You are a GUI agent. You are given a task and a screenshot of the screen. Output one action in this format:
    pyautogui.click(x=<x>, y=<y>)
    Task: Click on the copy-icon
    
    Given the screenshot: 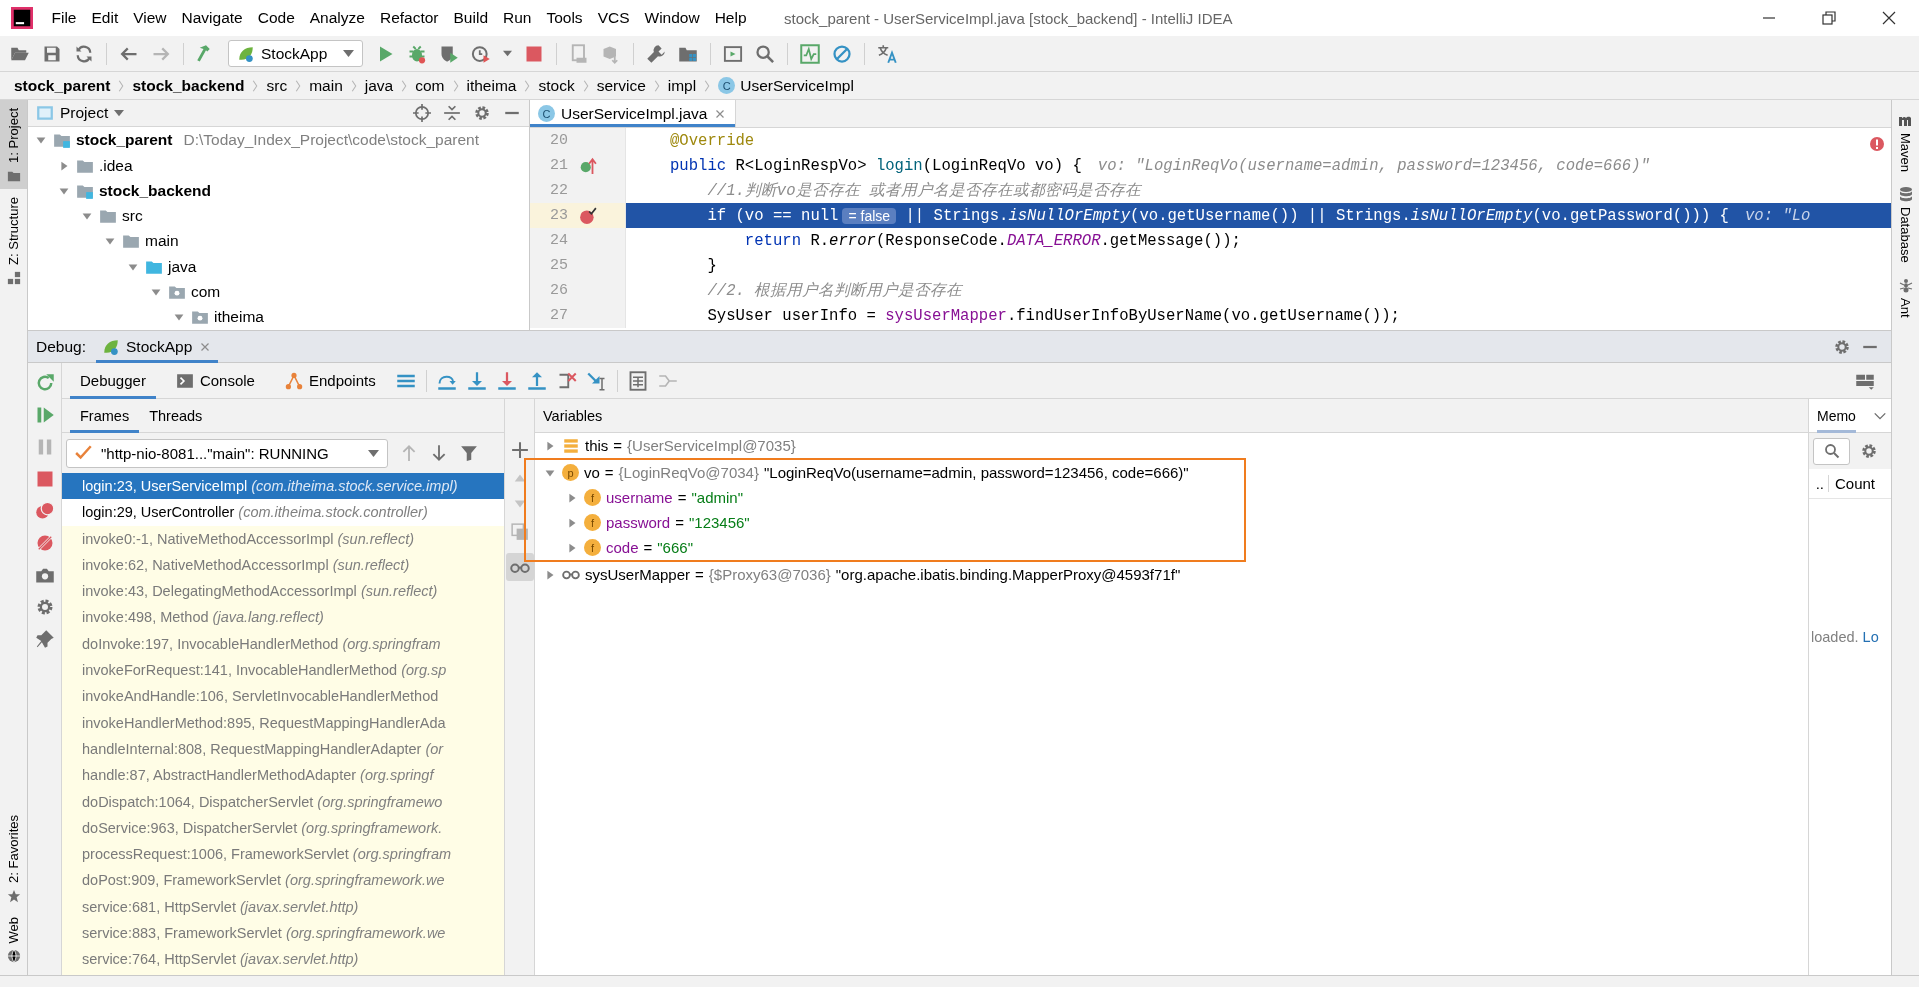 What is the action you would take?
    pyautogui.click(x=519, y=532)
    